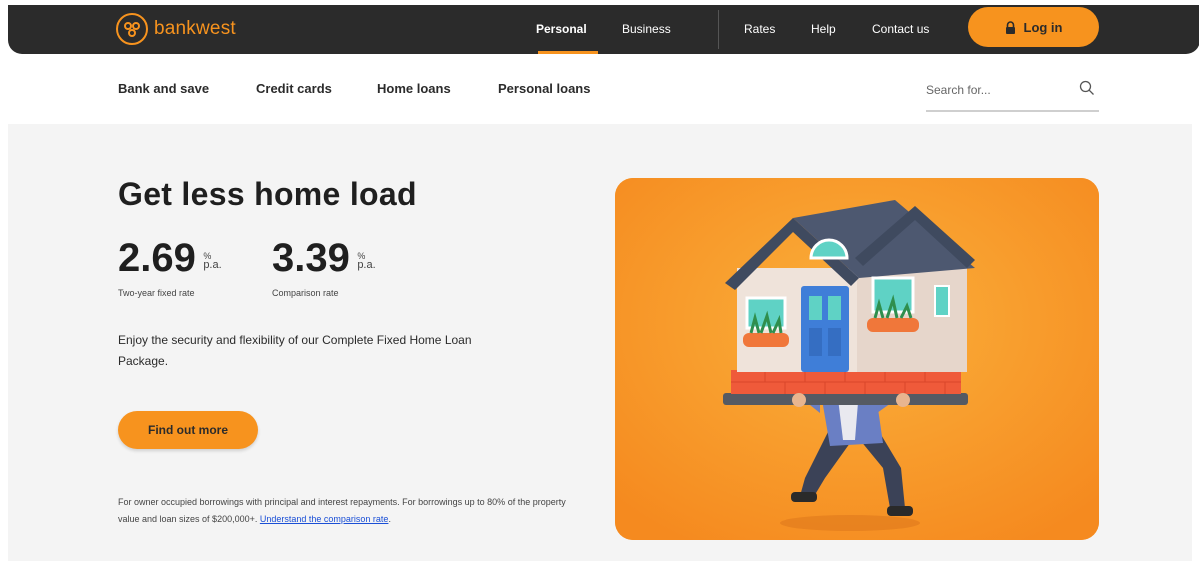 This screenshot has width=1199, height=566. Describe the element at coordinates (389, 519) in the screenshot. I see `footnote-end: .` at that location.